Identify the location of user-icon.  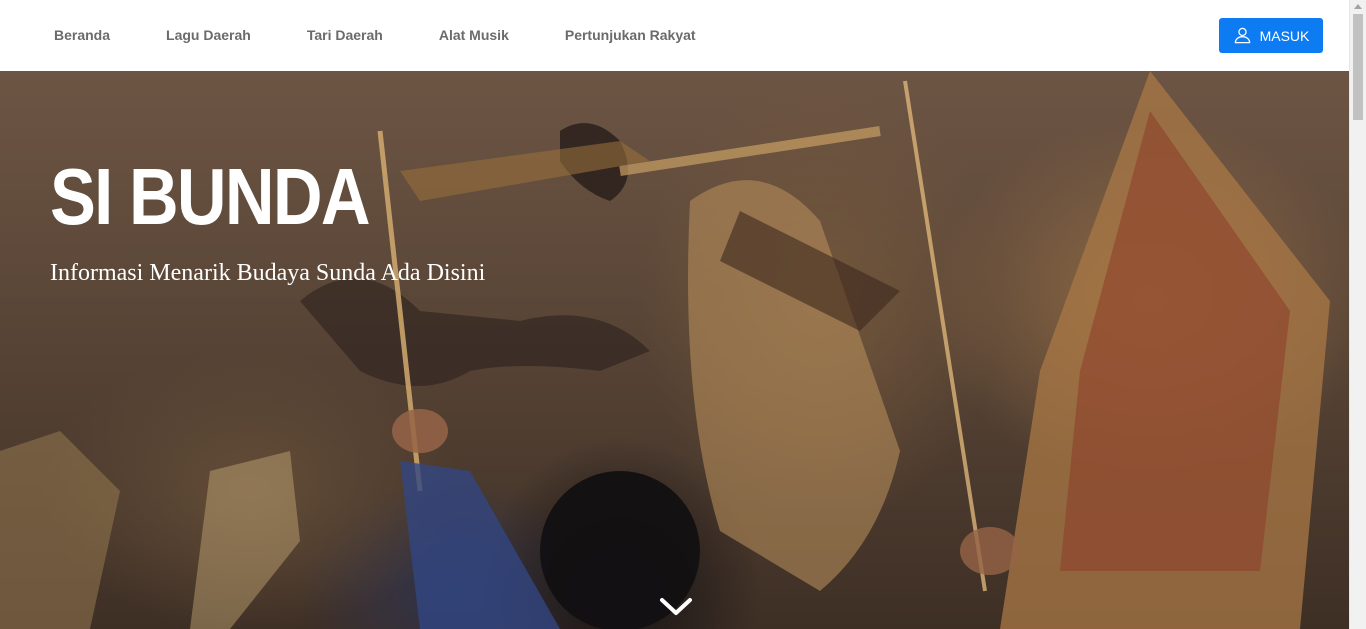
(1242, 35).